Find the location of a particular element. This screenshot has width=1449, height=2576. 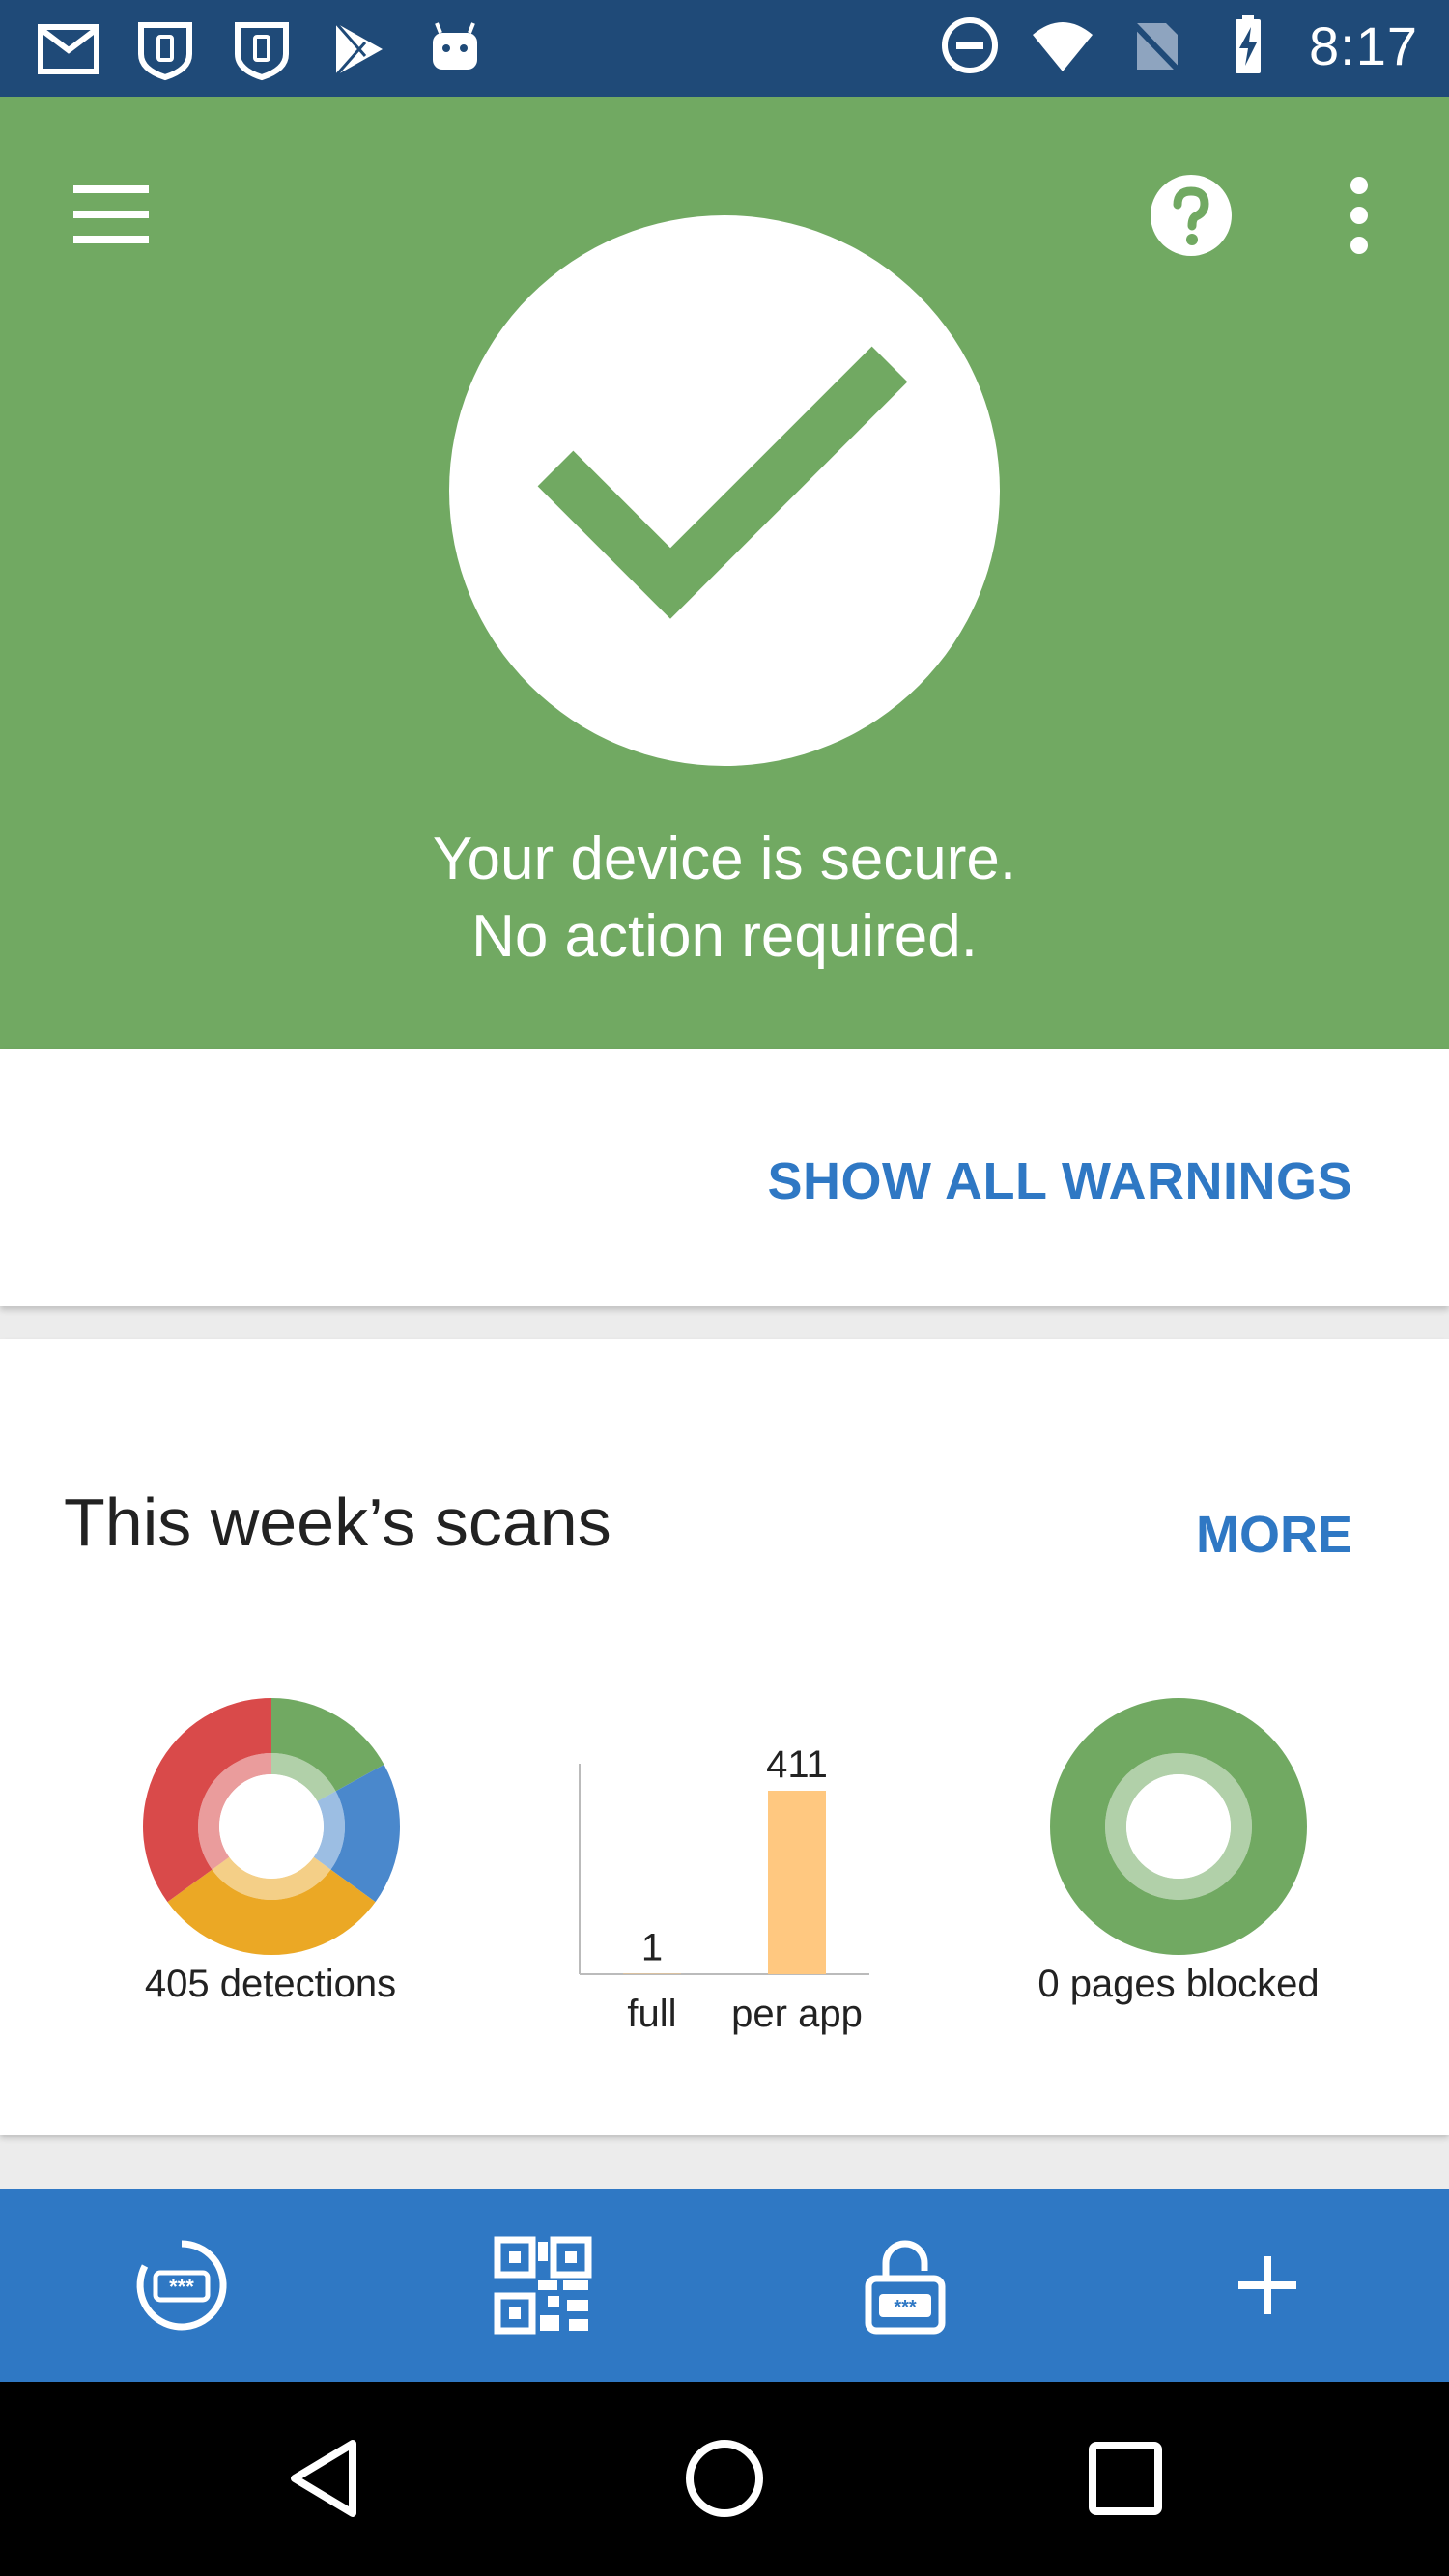

bar-value-label: 1 is located at coordinates (652, 1948).